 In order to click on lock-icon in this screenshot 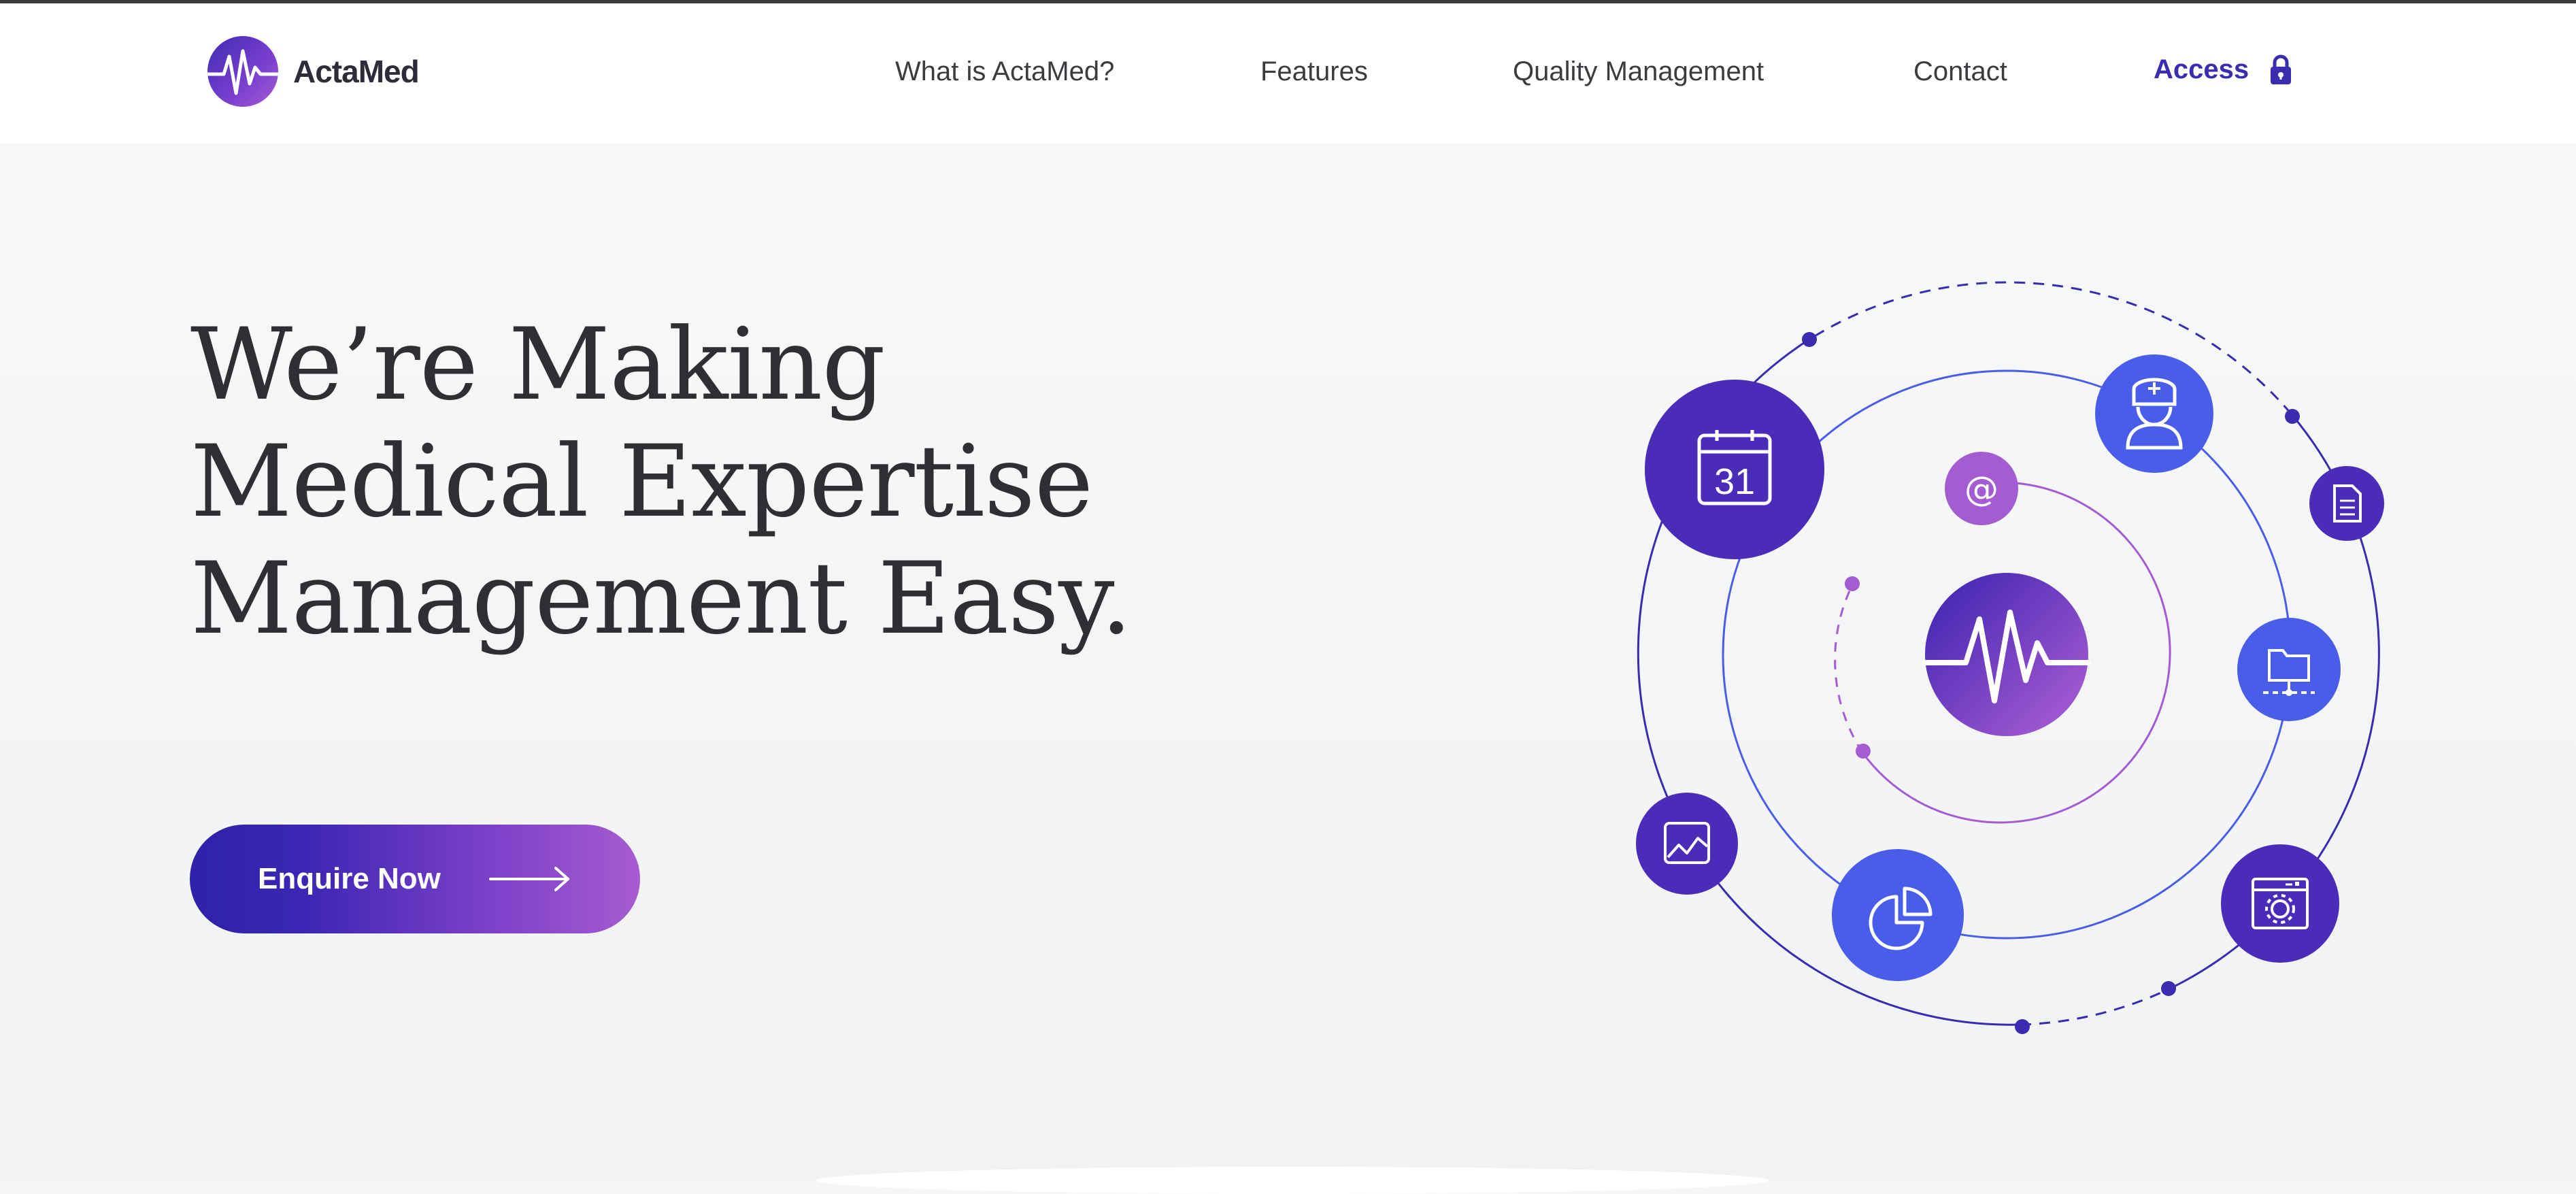, I will do `click(2280, 70)`.